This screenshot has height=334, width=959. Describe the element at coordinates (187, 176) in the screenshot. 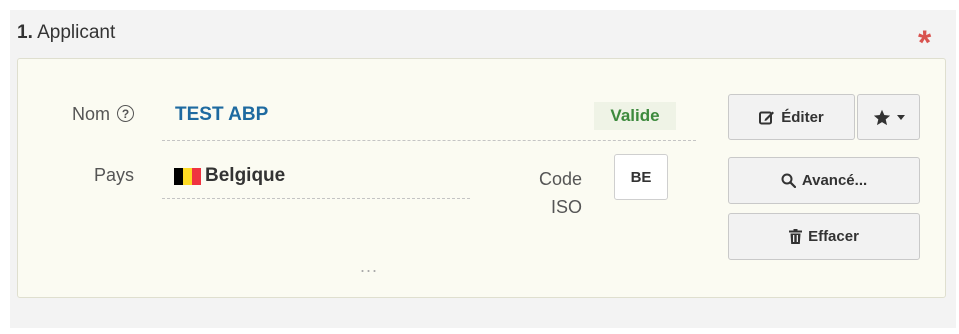

I see `belgium-flag-icon` at that location.